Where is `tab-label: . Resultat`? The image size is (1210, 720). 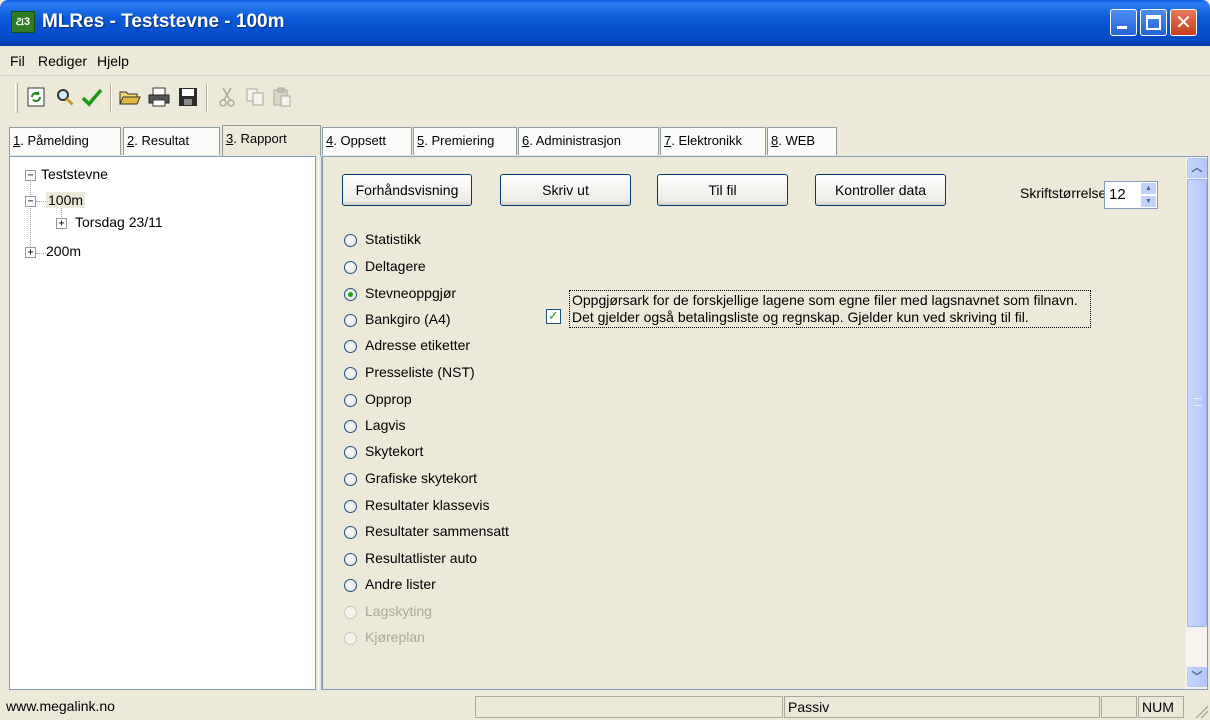 tab-label: . Resultat is located at coordinates (162, 140).